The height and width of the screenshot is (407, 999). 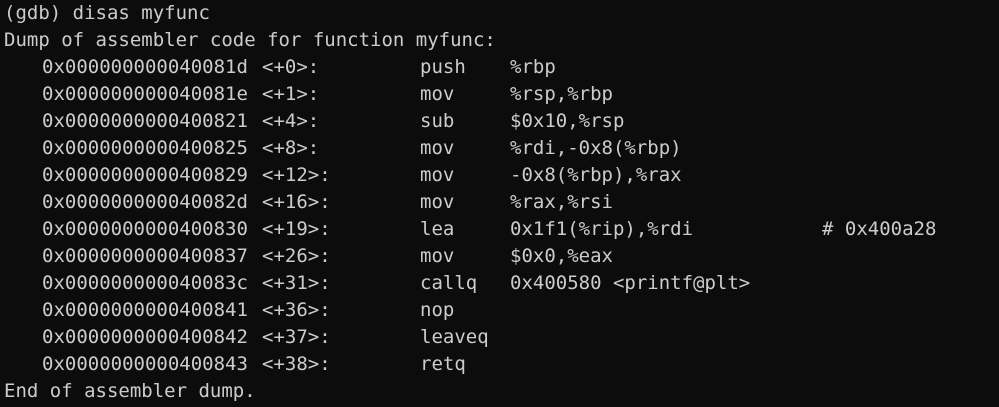 I want to click on instruction-offset: <+31>:, so click(x=296, y=283).